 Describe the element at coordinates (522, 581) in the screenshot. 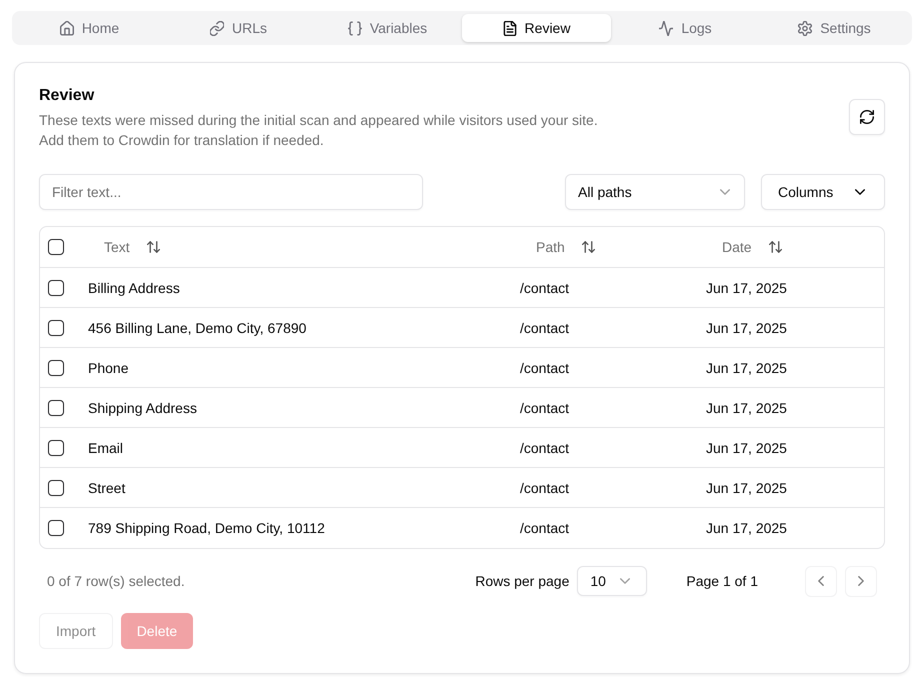

I see `rows-per-page-label: Rows per page` at that location.